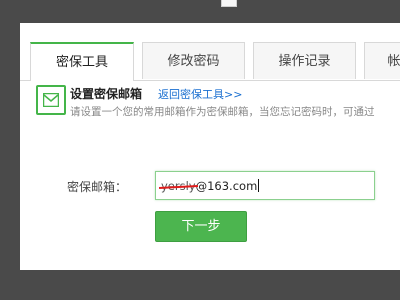  I want to click on tab-change-password: 修改密码, so click(193, 60).